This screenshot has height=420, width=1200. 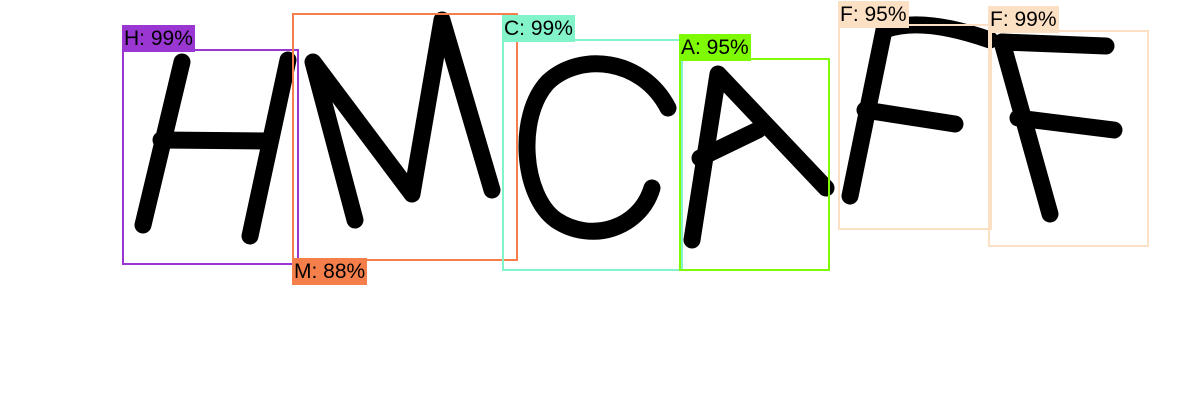 What do you see at coordinates (1023, 19) in the screenshot?
I see `detection-label-f-2: F: 99%` at bounding box center [1023, 19].